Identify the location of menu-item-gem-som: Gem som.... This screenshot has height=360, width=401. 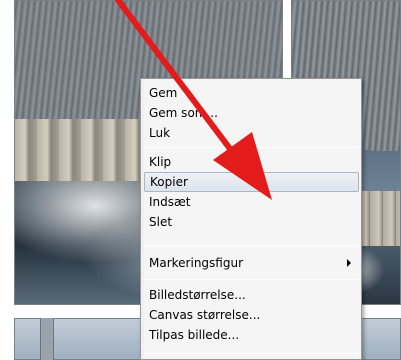
(251, 113).